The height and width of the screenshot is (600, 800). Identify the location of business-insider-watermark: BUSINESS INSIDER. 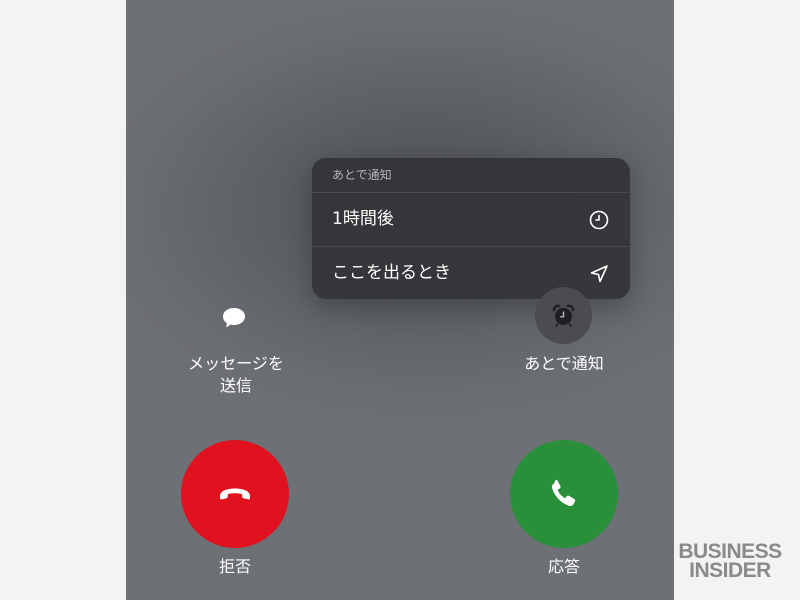
(730, 561).